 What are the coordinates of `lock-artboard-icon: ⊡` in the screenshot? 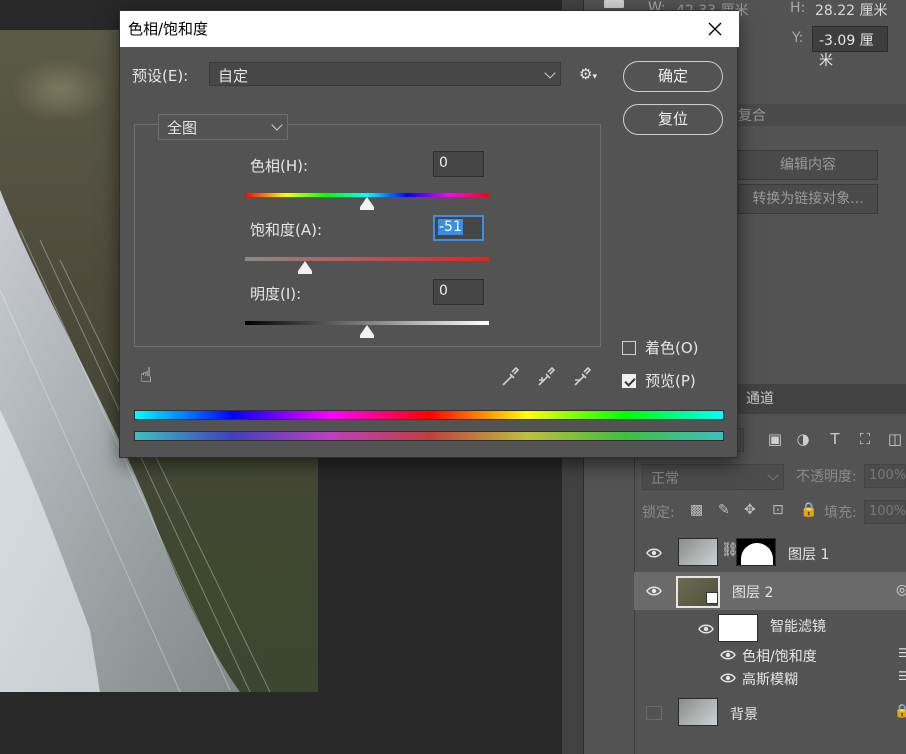 It's located at (778, 510).